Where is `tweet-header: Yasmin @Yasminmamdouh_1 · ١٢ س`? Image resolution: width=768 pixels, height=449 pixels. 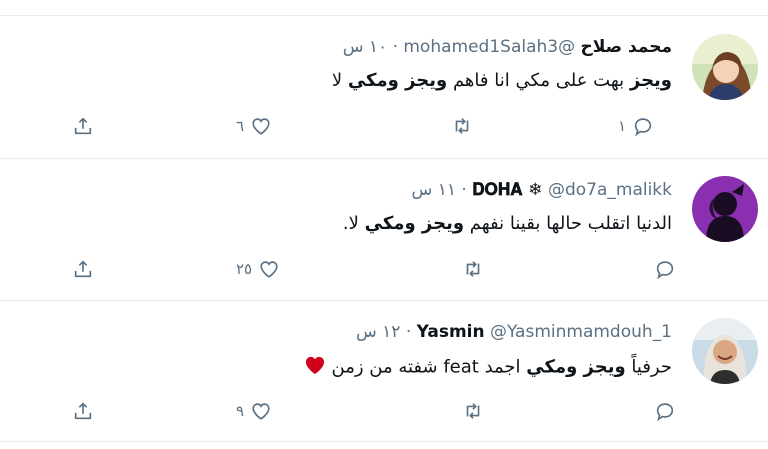 tweet-header: Yasmin @Yasminmamdouh_1 · ١٢ س is located at coordinates (514, 332).